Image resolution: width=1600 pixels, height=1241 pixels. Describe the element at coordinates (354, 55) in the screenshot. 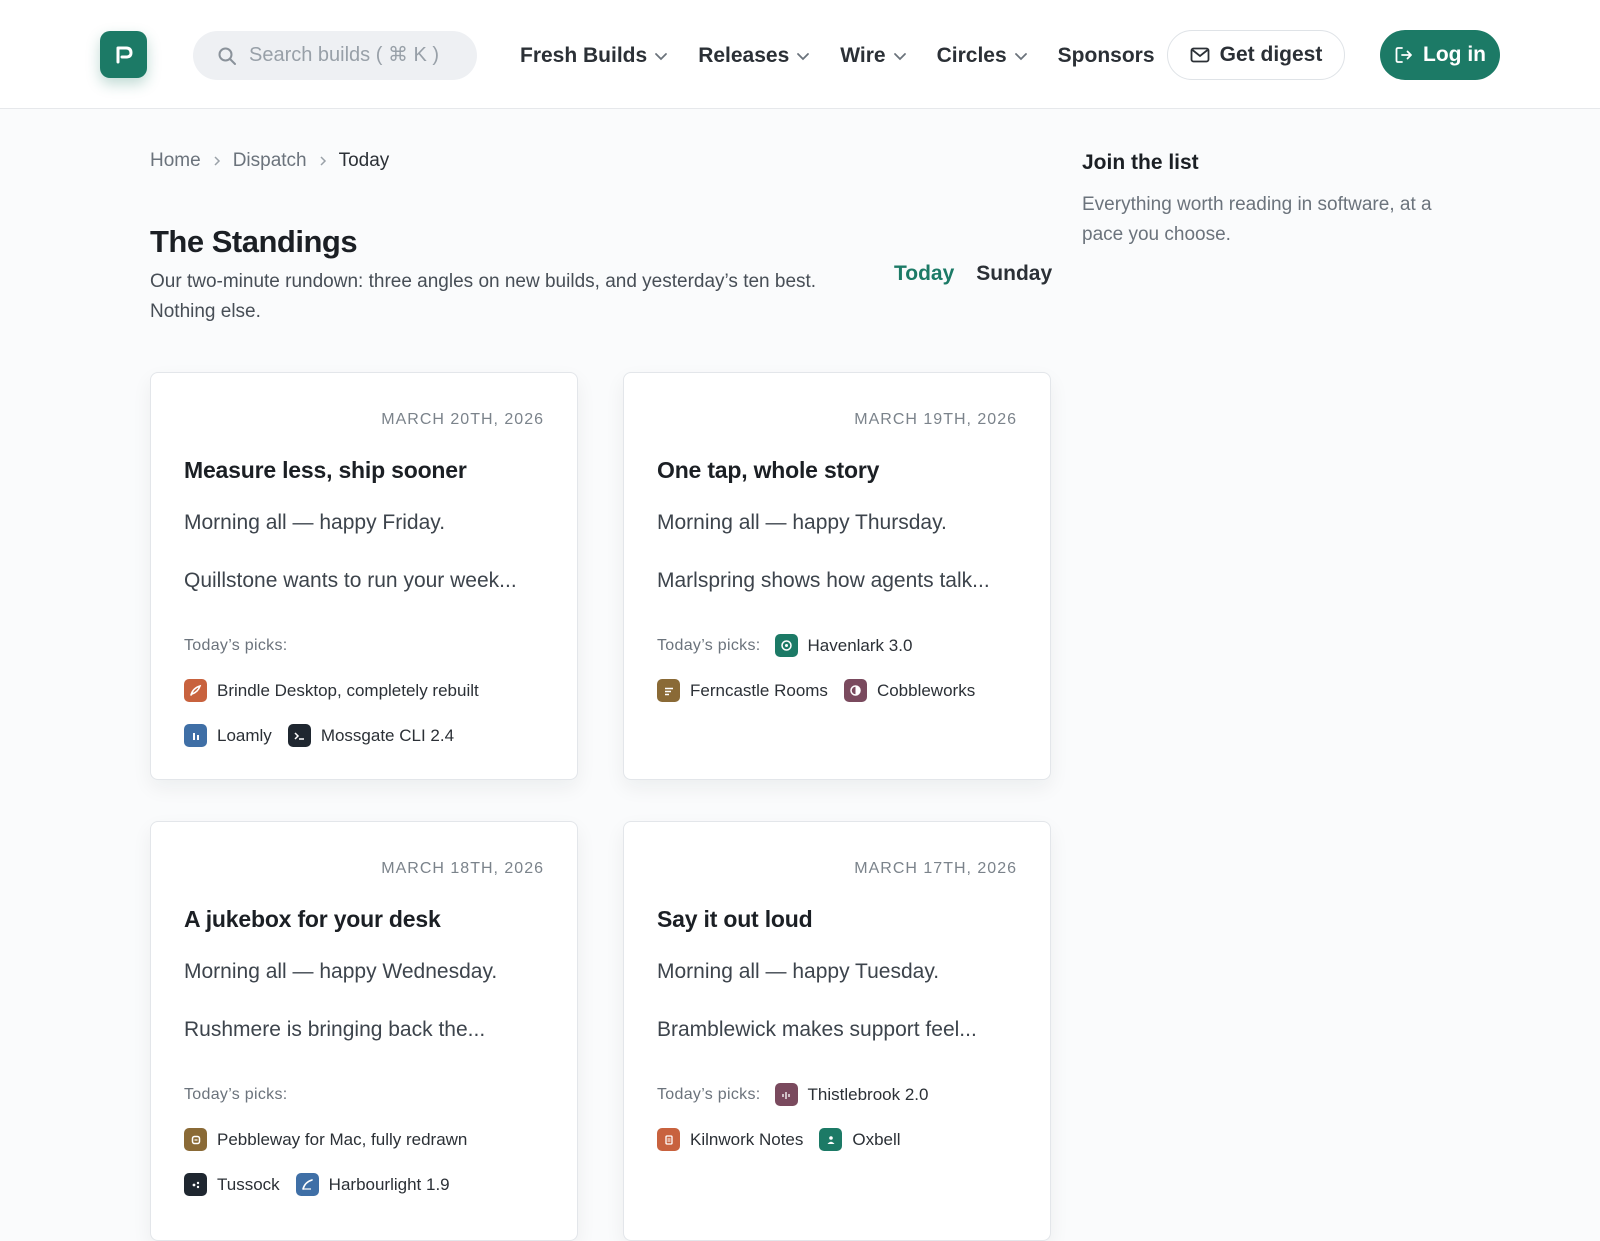

I see `search-input` at that location.